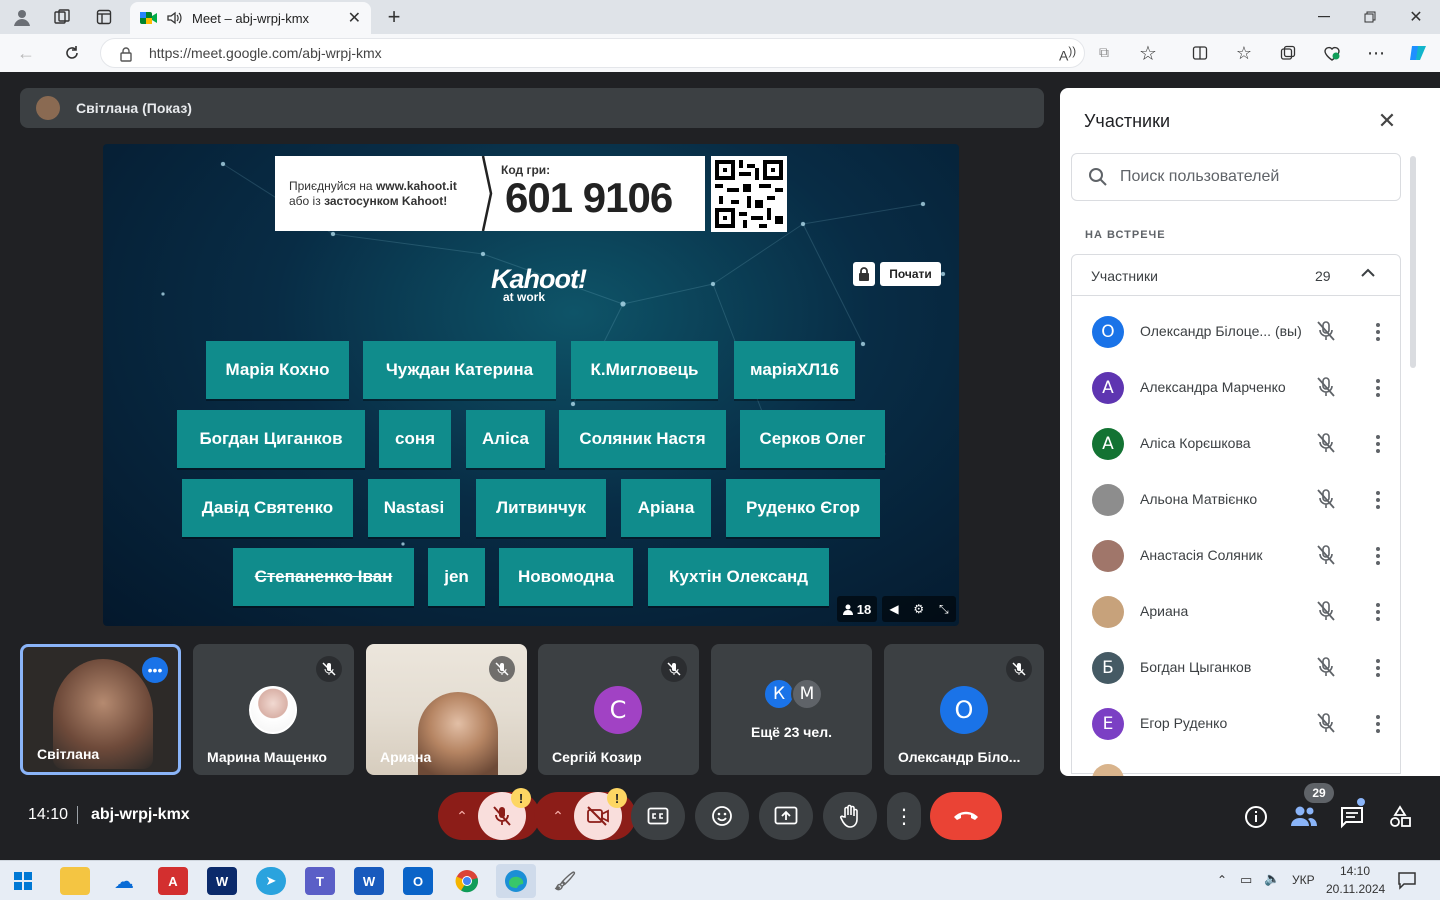  What do you see at coordinates (1387, 121) in the screenshot?
I see `close-panel-icon: ✕` at bounding box center [1387, 121].